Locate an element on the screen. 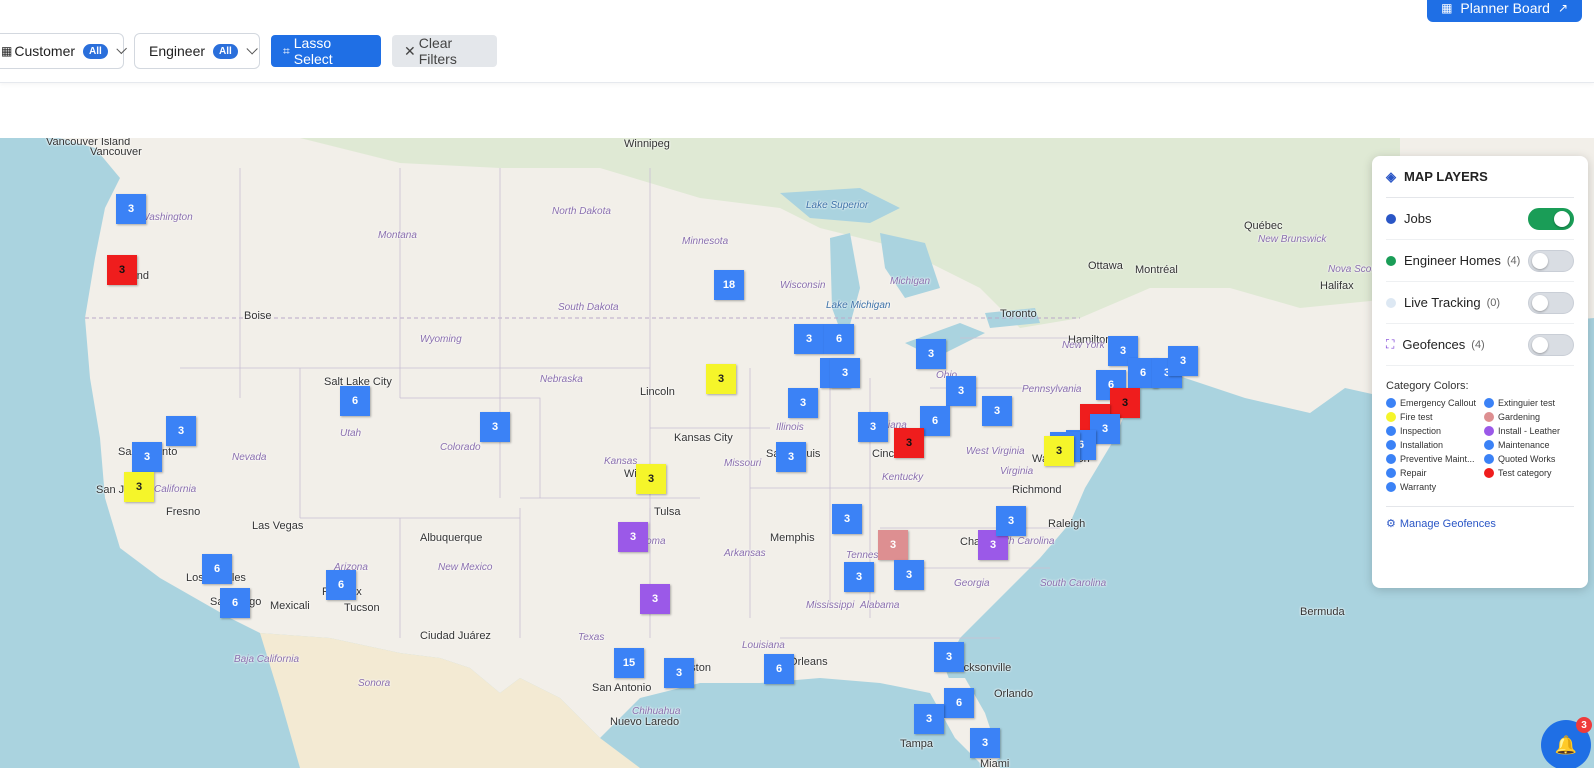 This screenshot has height=768, width=1594. place-label: San Antonio is located at coordinates (622, 688).